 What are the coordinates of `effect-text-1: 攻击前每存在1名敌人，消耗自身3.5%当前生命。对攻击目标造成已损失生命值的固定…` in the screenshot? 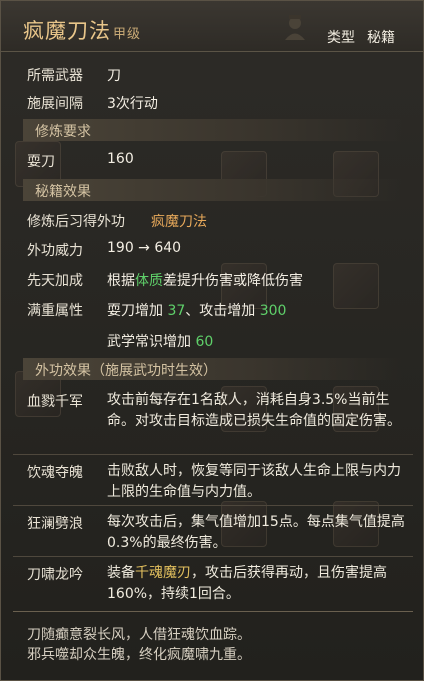 It's located at (254, 410).